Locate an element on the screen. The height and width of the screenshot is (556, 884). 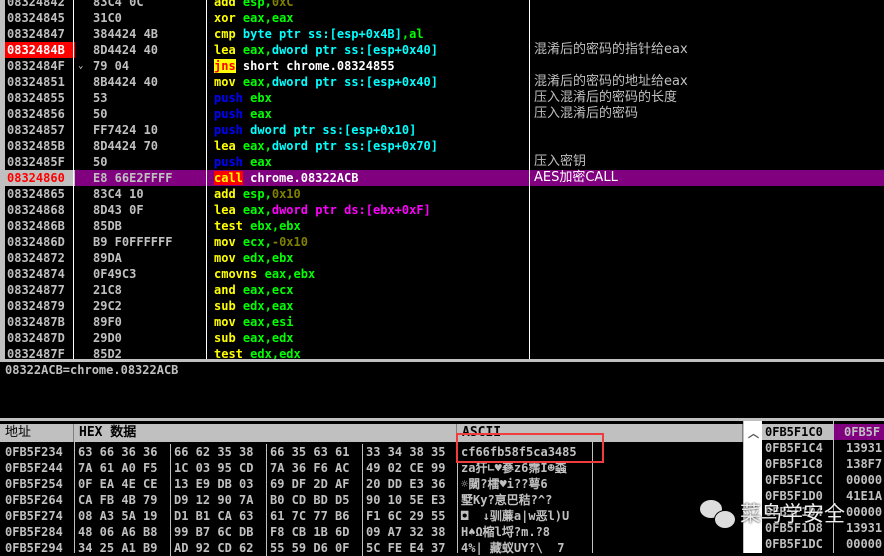
mnemonic: test is located at coordinates (228, 226).